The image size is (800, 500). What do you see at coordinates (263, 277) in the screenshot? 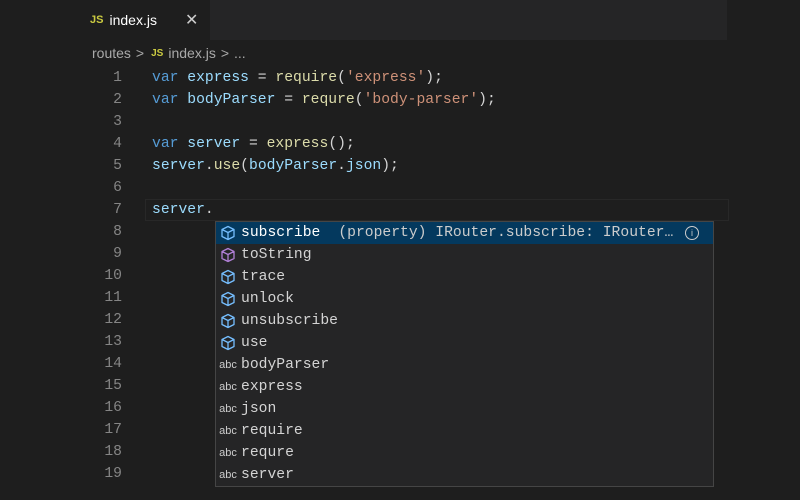
I see `suggestion-label: trace` at bounding box center [263, 277].